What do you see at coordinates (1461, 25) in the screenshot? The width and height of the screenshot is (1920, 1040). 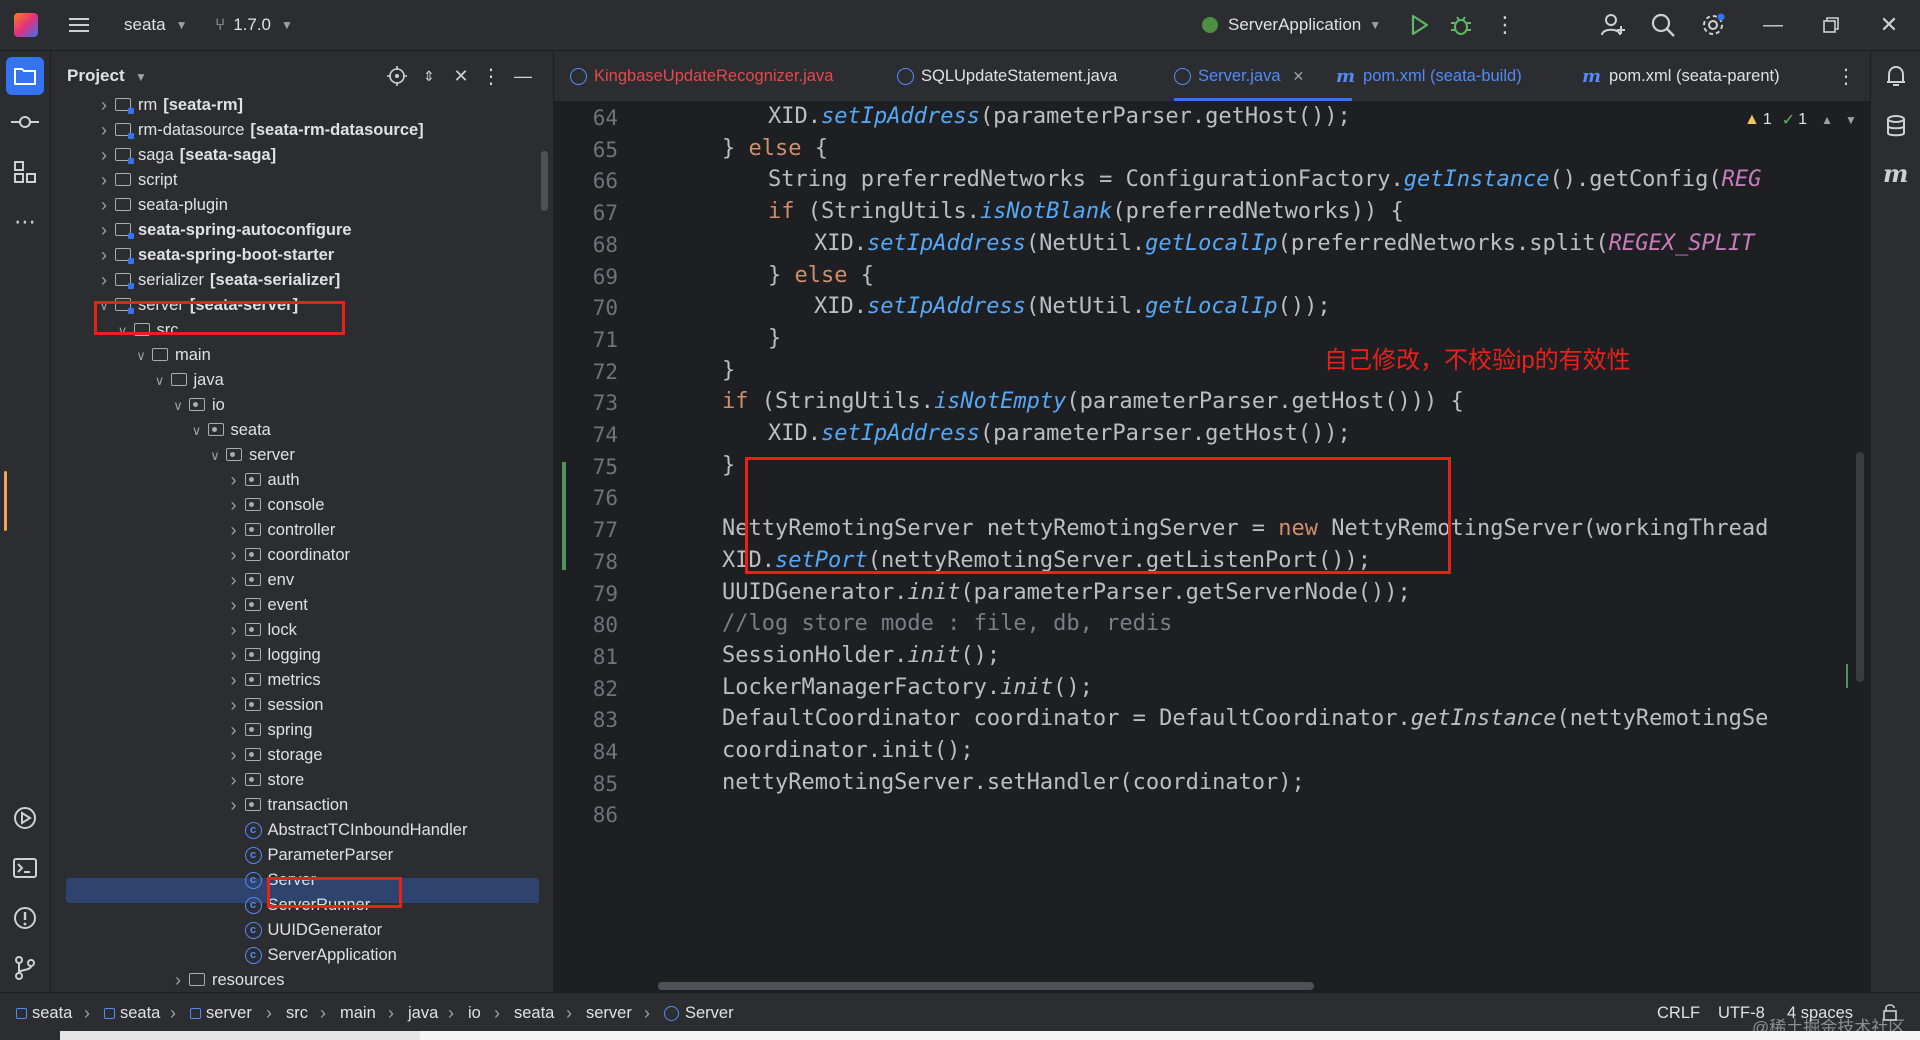 I see `debug-button` at bounding box center [1461, 25].